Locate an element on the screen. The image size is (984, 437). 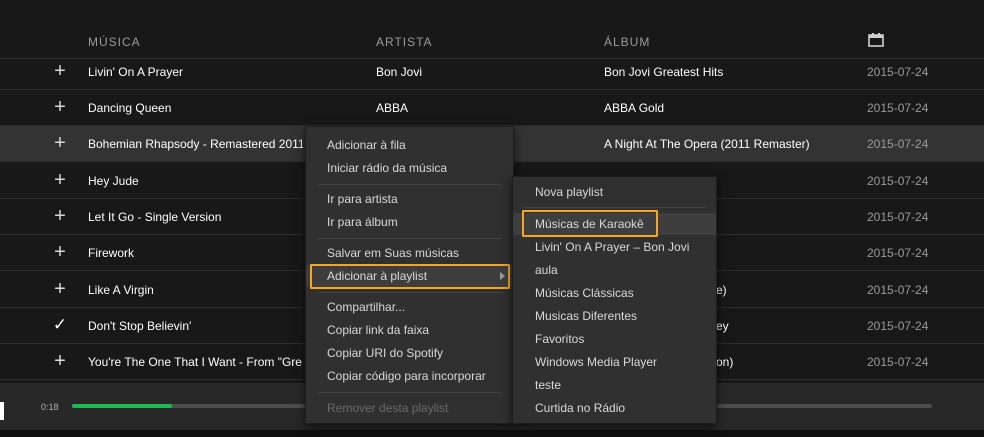
check-icon: ✓ is located at coordinates (60, 325).